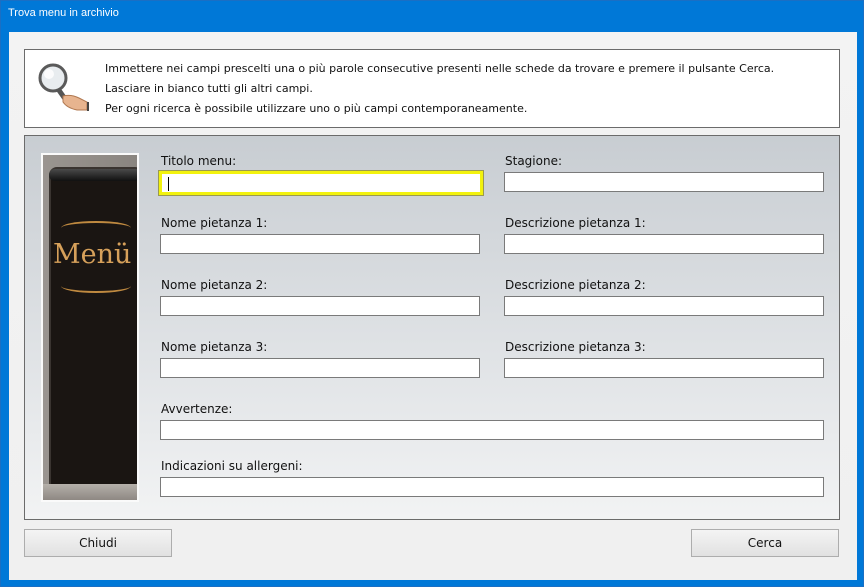 This screenshot has height=587, width=864. I want to click on avvertenze-input, so click(492, 430).